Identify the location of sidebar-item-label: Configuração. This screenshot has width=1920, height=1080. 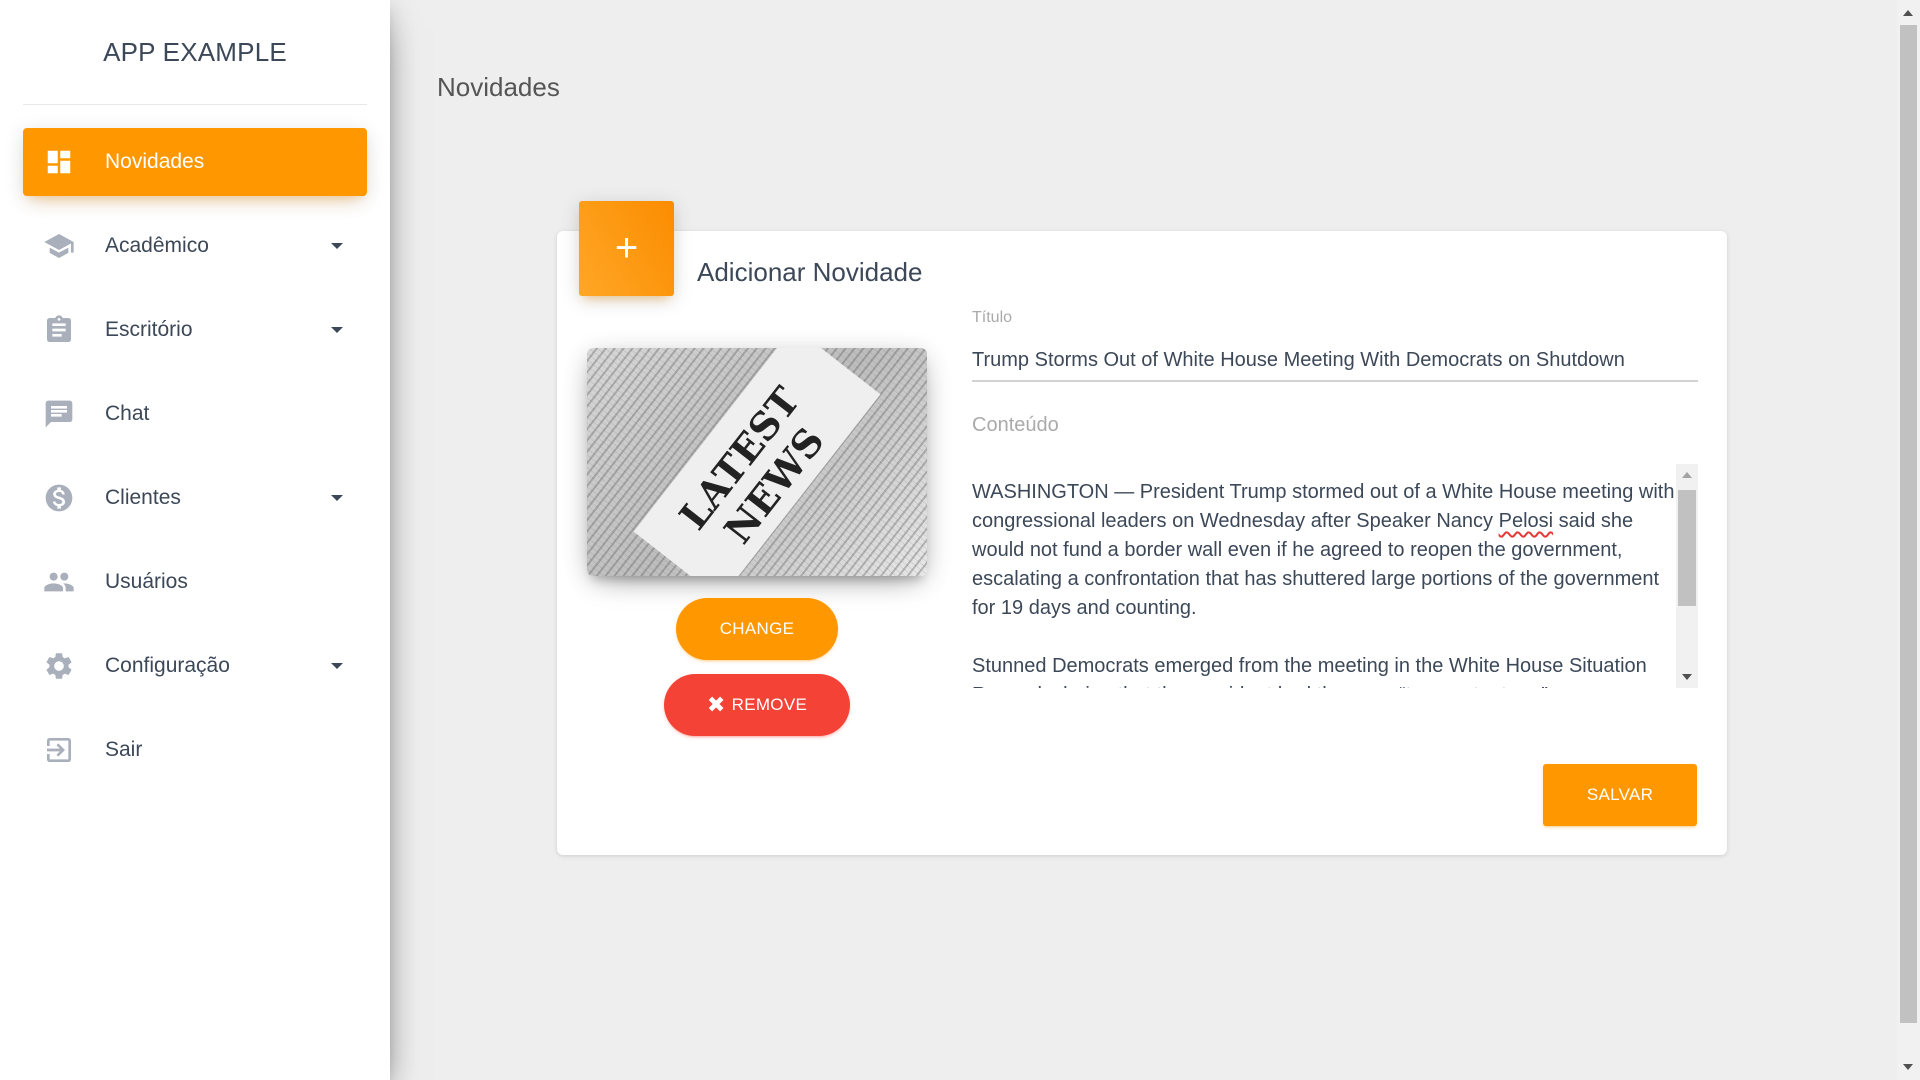
(167, 665).